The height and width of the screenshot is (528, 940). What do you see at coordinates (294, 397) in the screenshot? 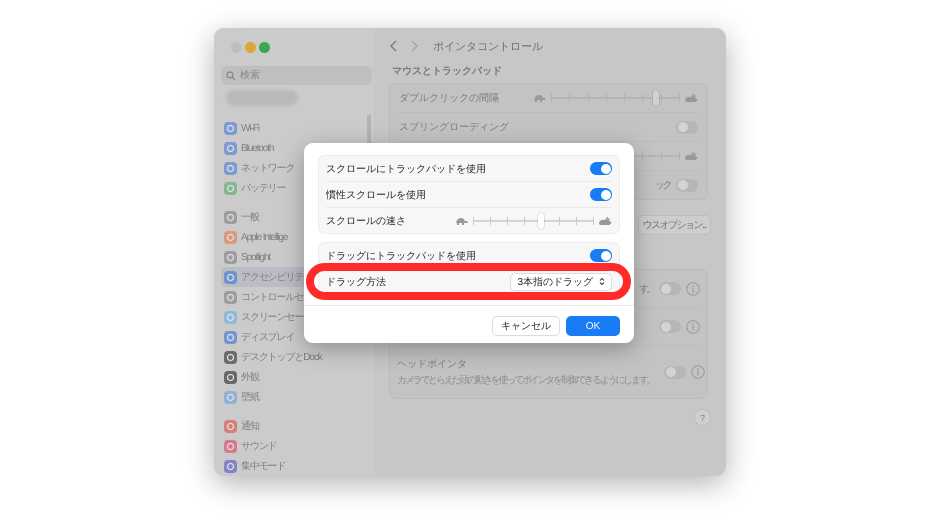
I see `sidebar-item: 壁紙` at bounding box center [294, 397].